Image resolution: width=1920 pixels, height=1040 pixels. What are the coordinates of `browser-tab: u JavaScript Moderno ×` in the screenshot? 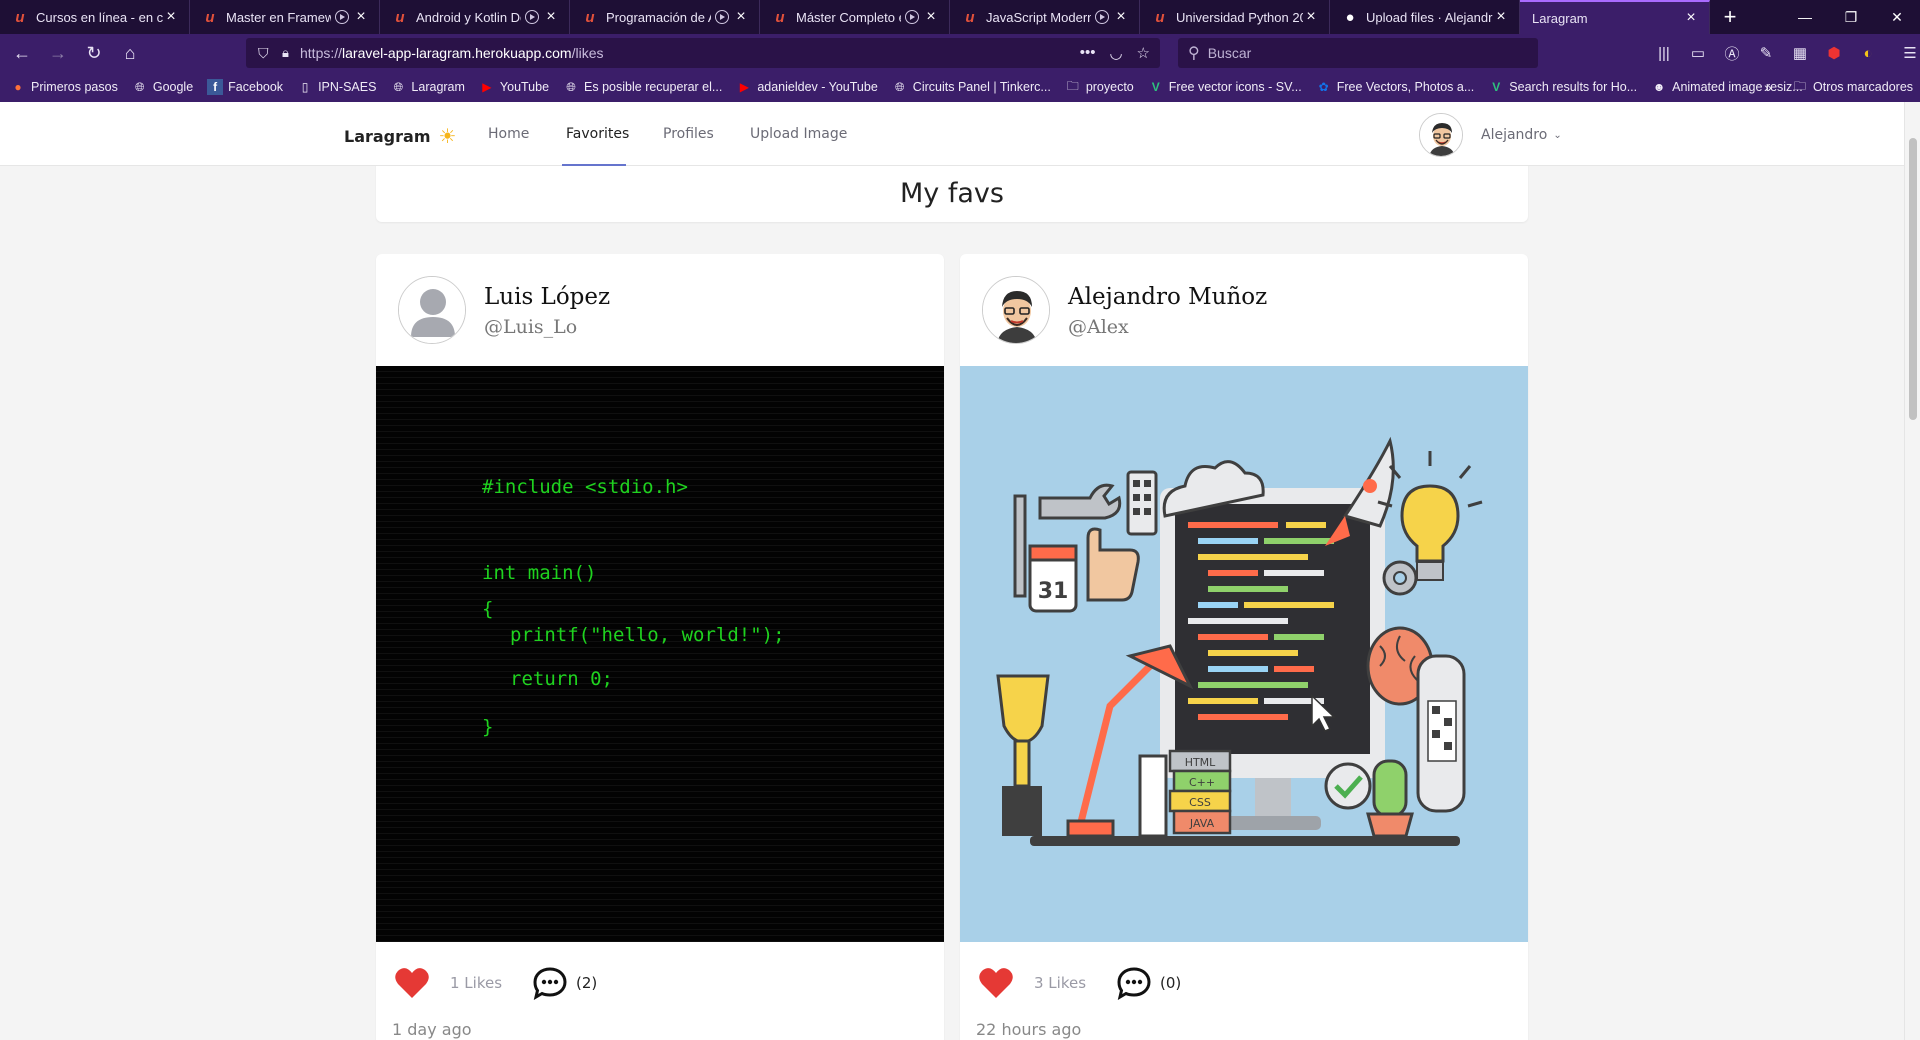 It's located at (1045, 17).